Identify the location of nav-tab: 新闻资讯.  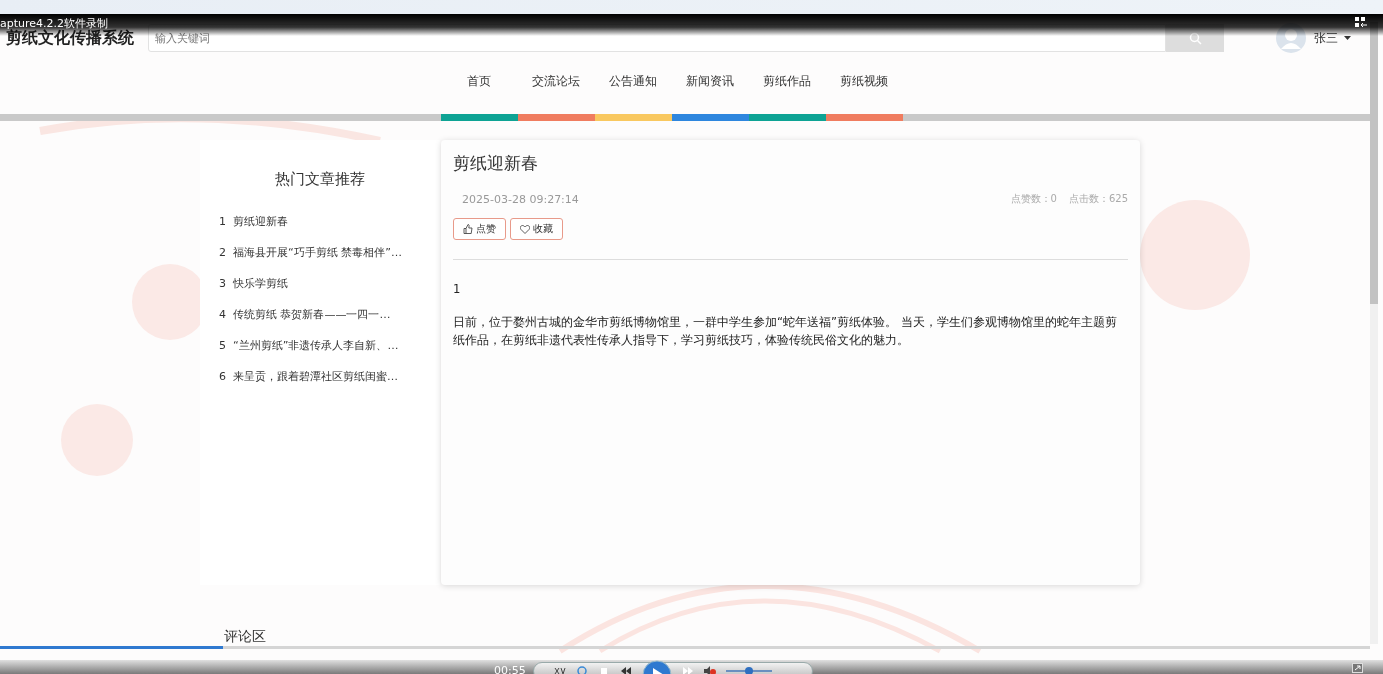
(710, 91).